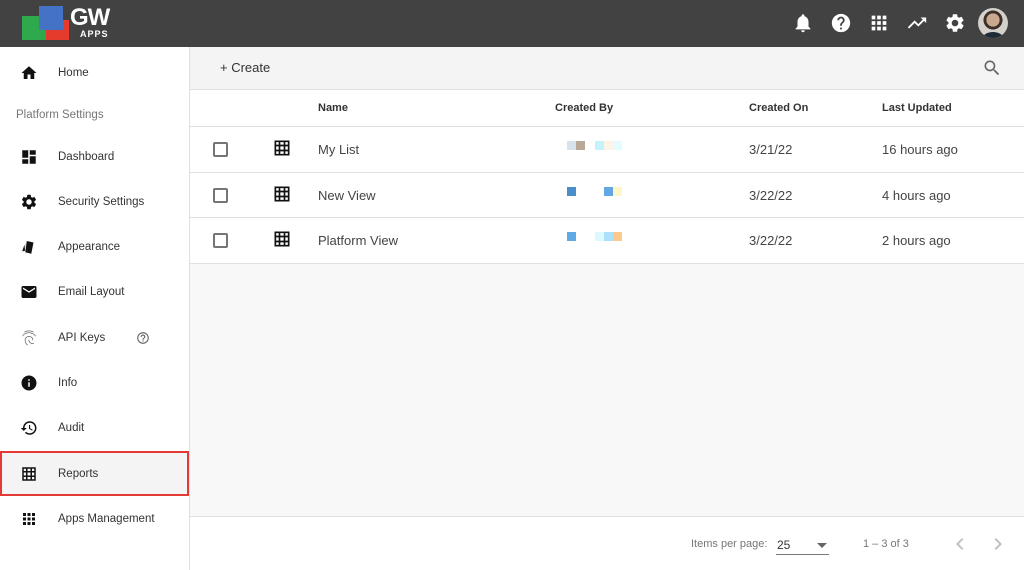 The height and width of the screenshot is (570, 1024). Describe the element at coordinates (771, 149) in the screenshot. I see `row-created-on: 3/21/22` at that location.